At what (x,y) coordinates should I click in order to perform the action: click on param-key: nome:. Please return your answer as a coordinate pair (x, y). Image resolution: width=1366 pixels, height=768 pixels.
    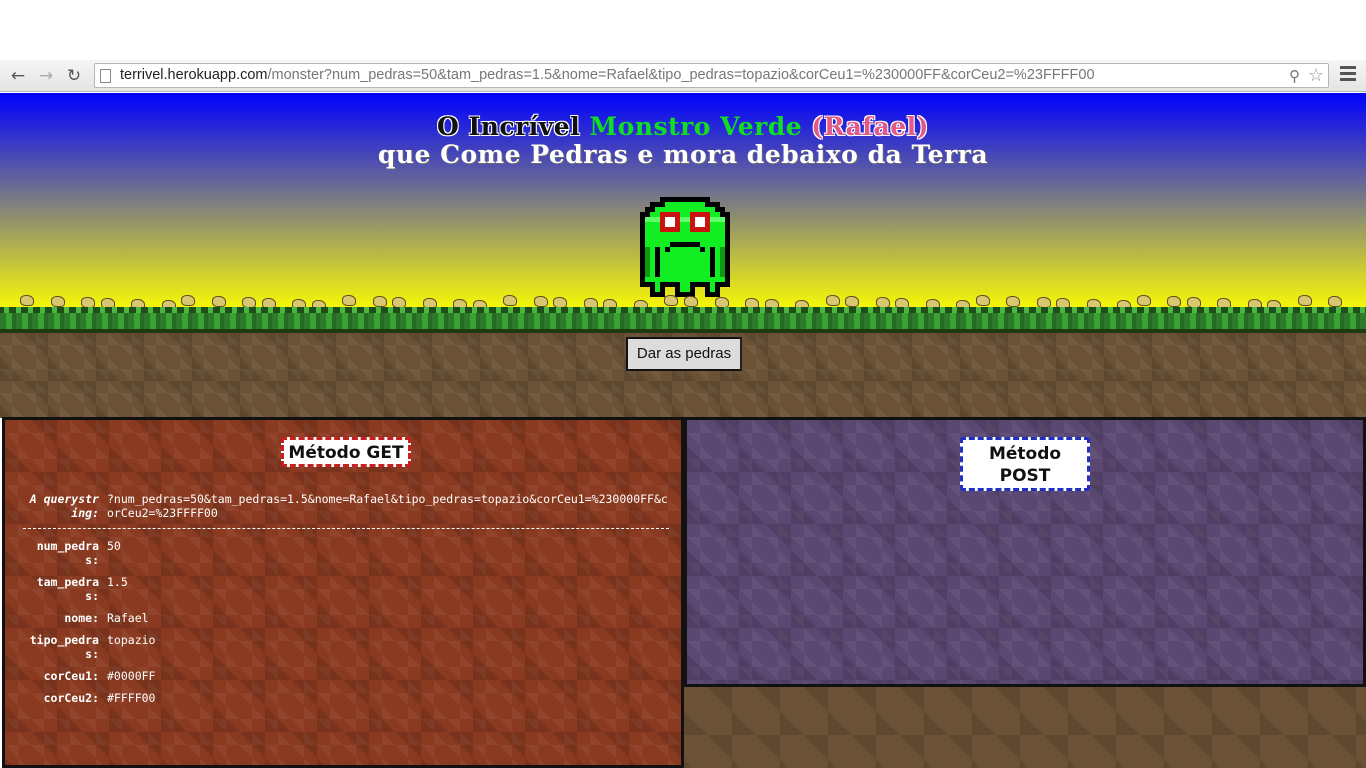
    Looking at the image, I should click on (81, 618).